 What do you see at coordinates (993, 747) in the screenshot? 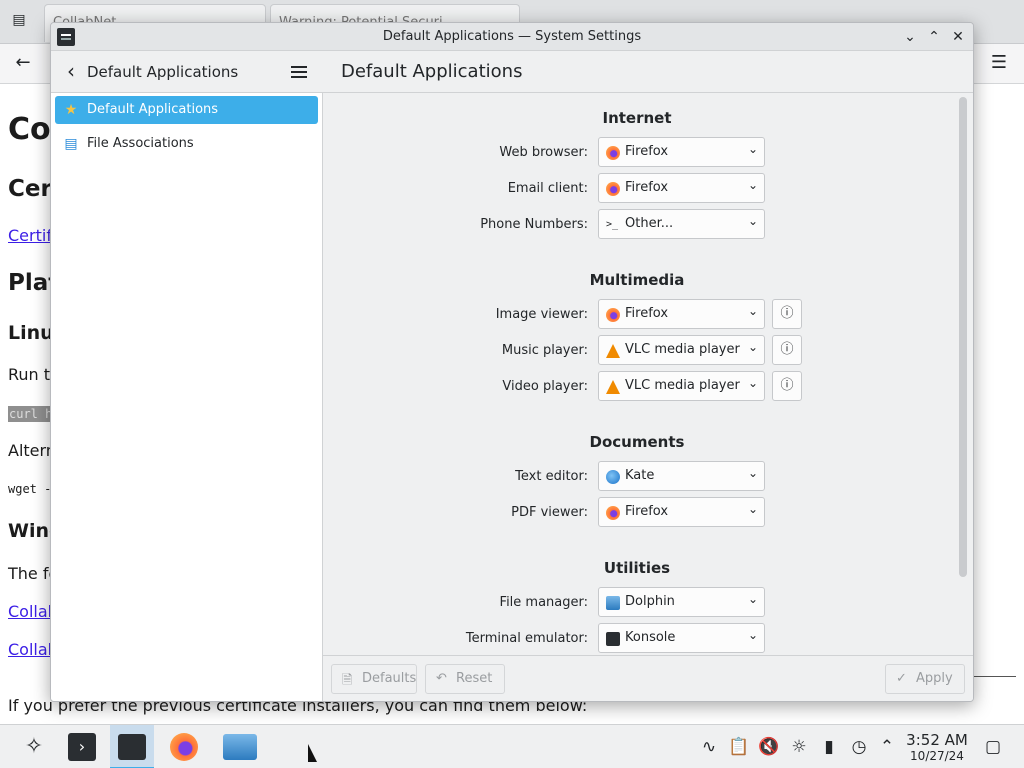
I see `show-desktop-icon: ▢` at bounding box center [993, 747].